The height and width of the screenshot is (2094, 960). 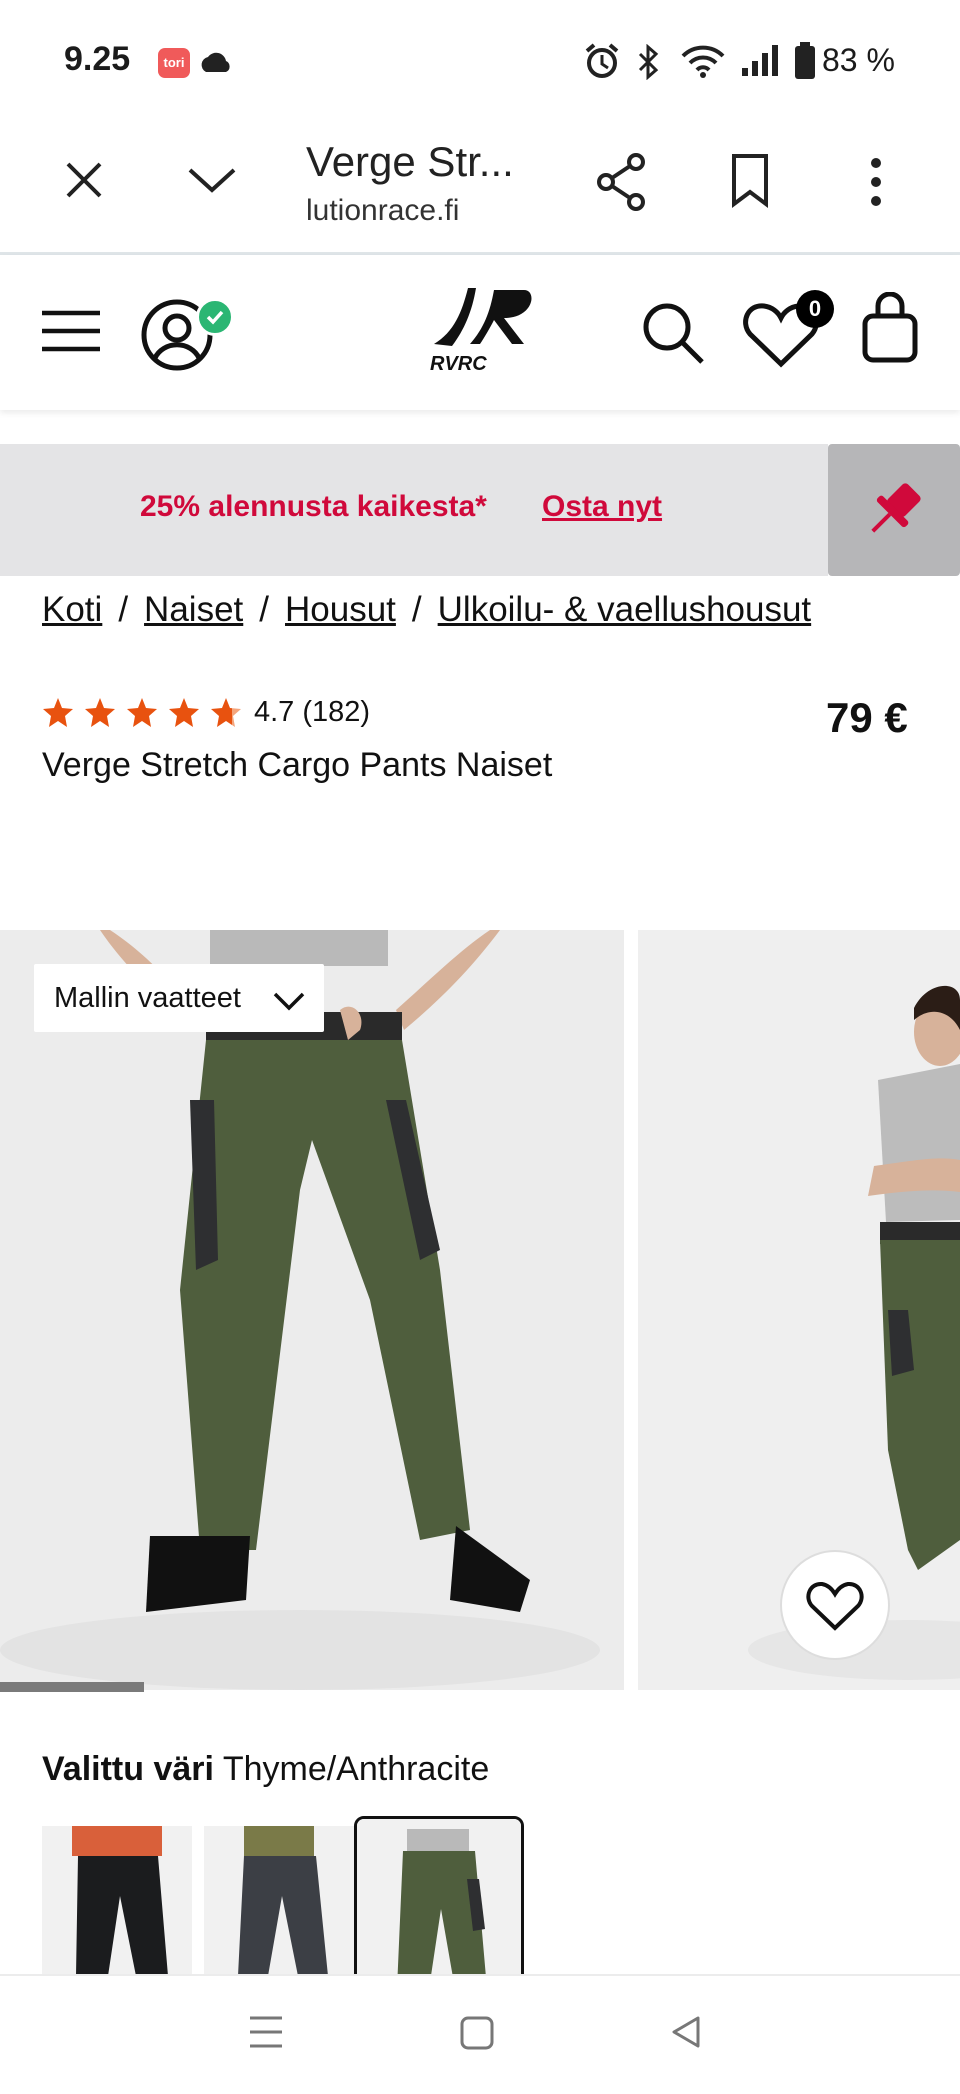 I want to click on rvrc-logo: RVRC, so click(x=479, y=329).